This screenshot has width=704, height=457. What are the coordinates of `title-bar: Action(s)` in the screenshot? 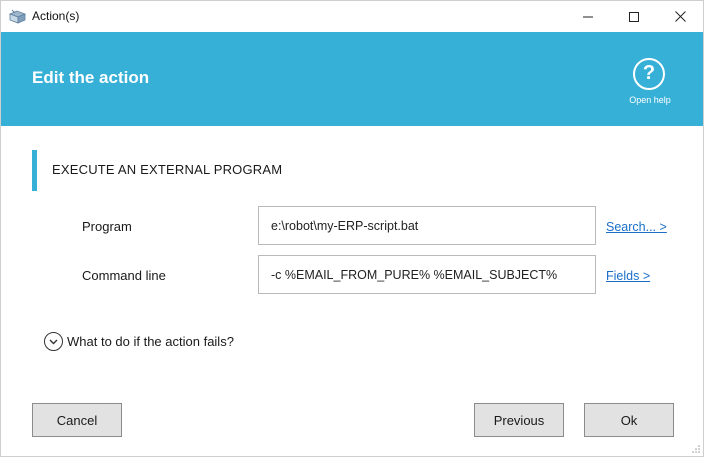 It's located at (352, 16).